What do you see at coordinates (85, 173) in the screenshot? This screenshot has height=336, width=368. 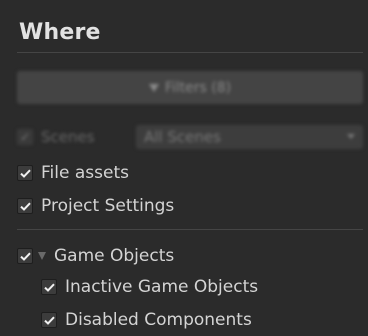 I see `file-assets-label: File assets` at bounding box center [85, 173].